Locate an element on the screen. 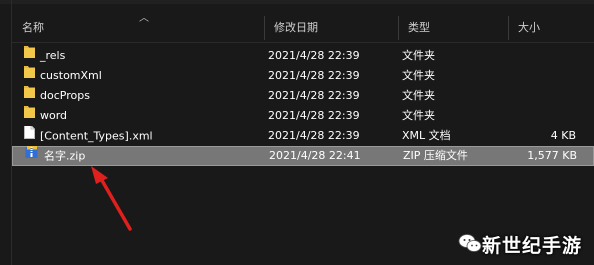  top-strip is located at coordinates (297, 2).